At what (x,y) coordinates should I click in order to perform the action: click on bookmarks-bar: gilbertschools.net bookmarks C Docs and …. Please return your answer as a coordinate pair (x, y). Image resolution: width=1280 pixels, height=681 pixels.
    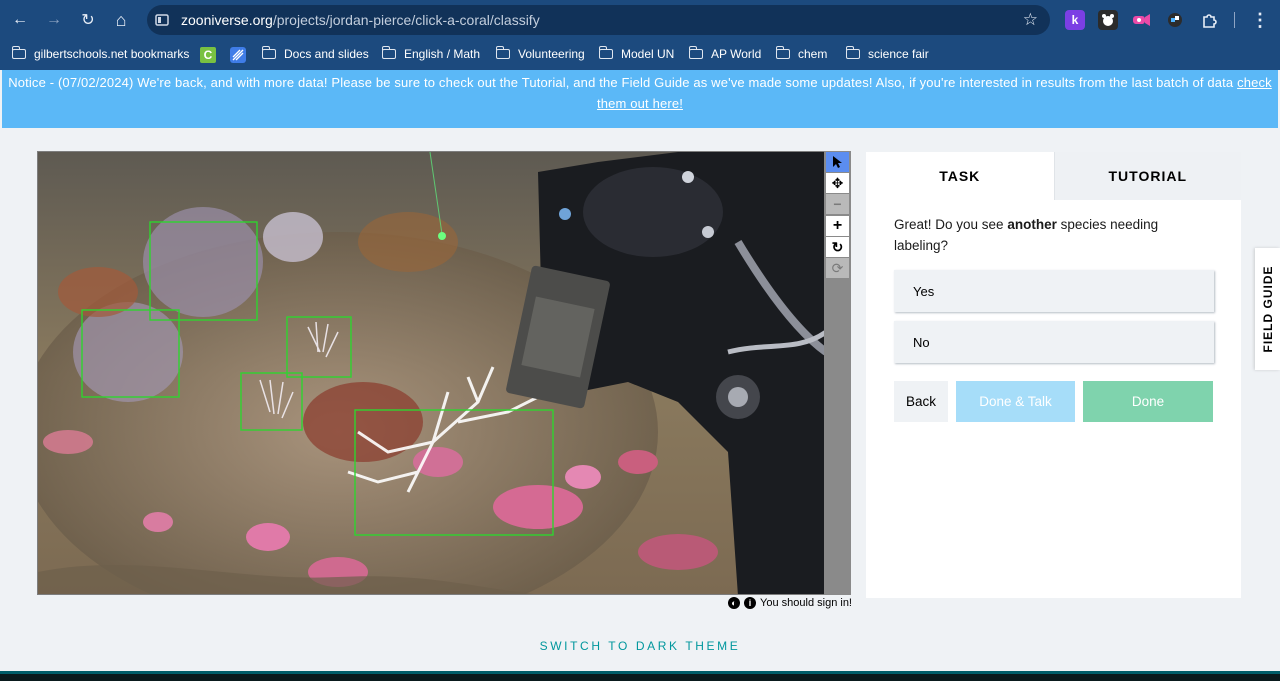
    Looking at the image, I should click on (640, 55).